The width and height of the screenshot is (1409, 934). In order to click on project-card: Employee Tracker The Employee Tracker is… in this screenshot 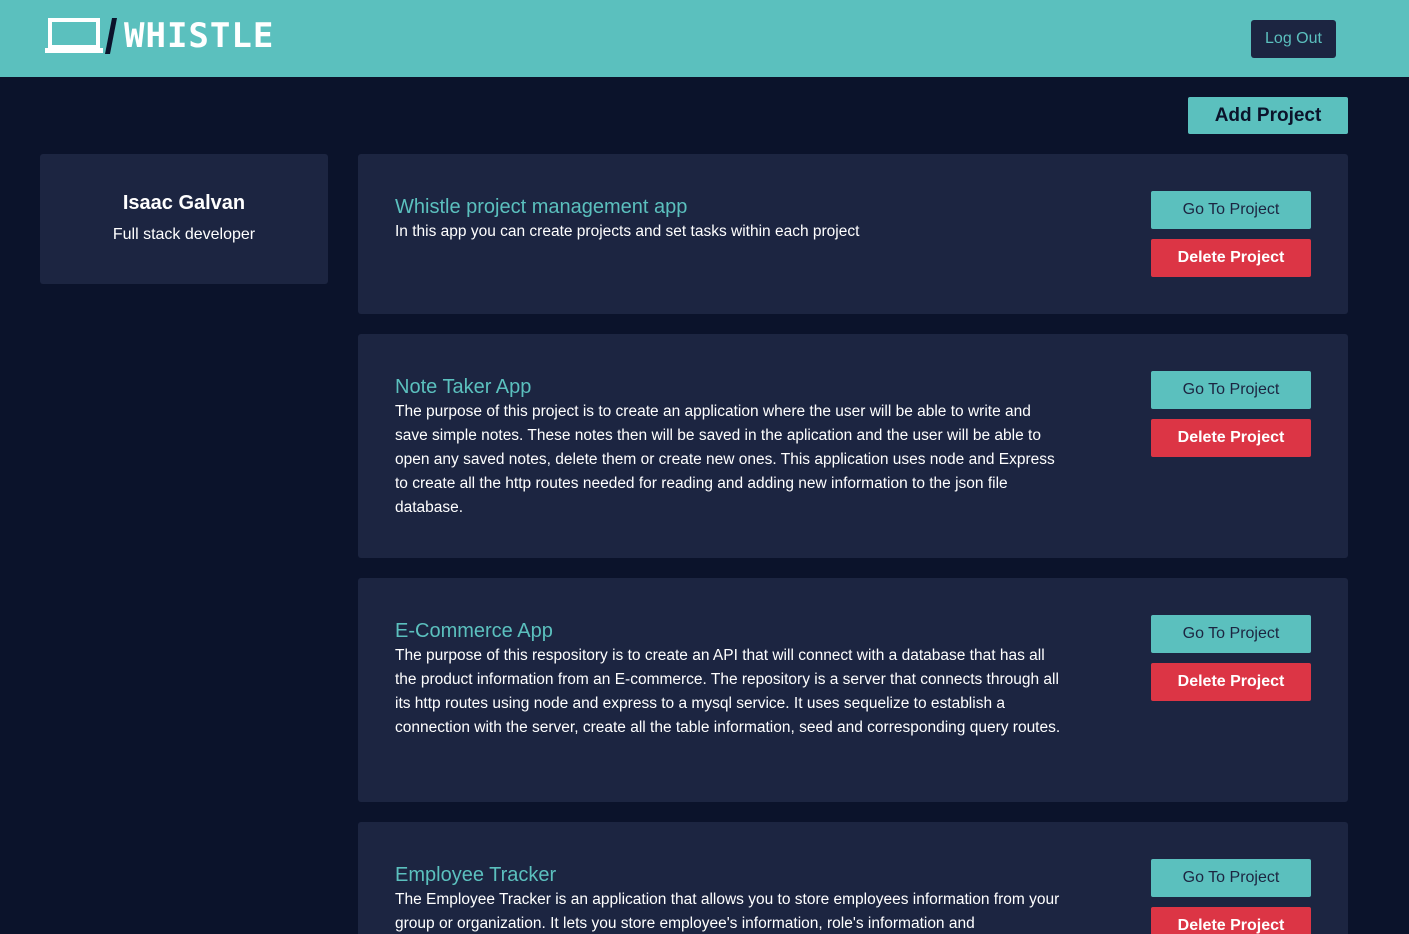, I will do `click(853, 878)`.